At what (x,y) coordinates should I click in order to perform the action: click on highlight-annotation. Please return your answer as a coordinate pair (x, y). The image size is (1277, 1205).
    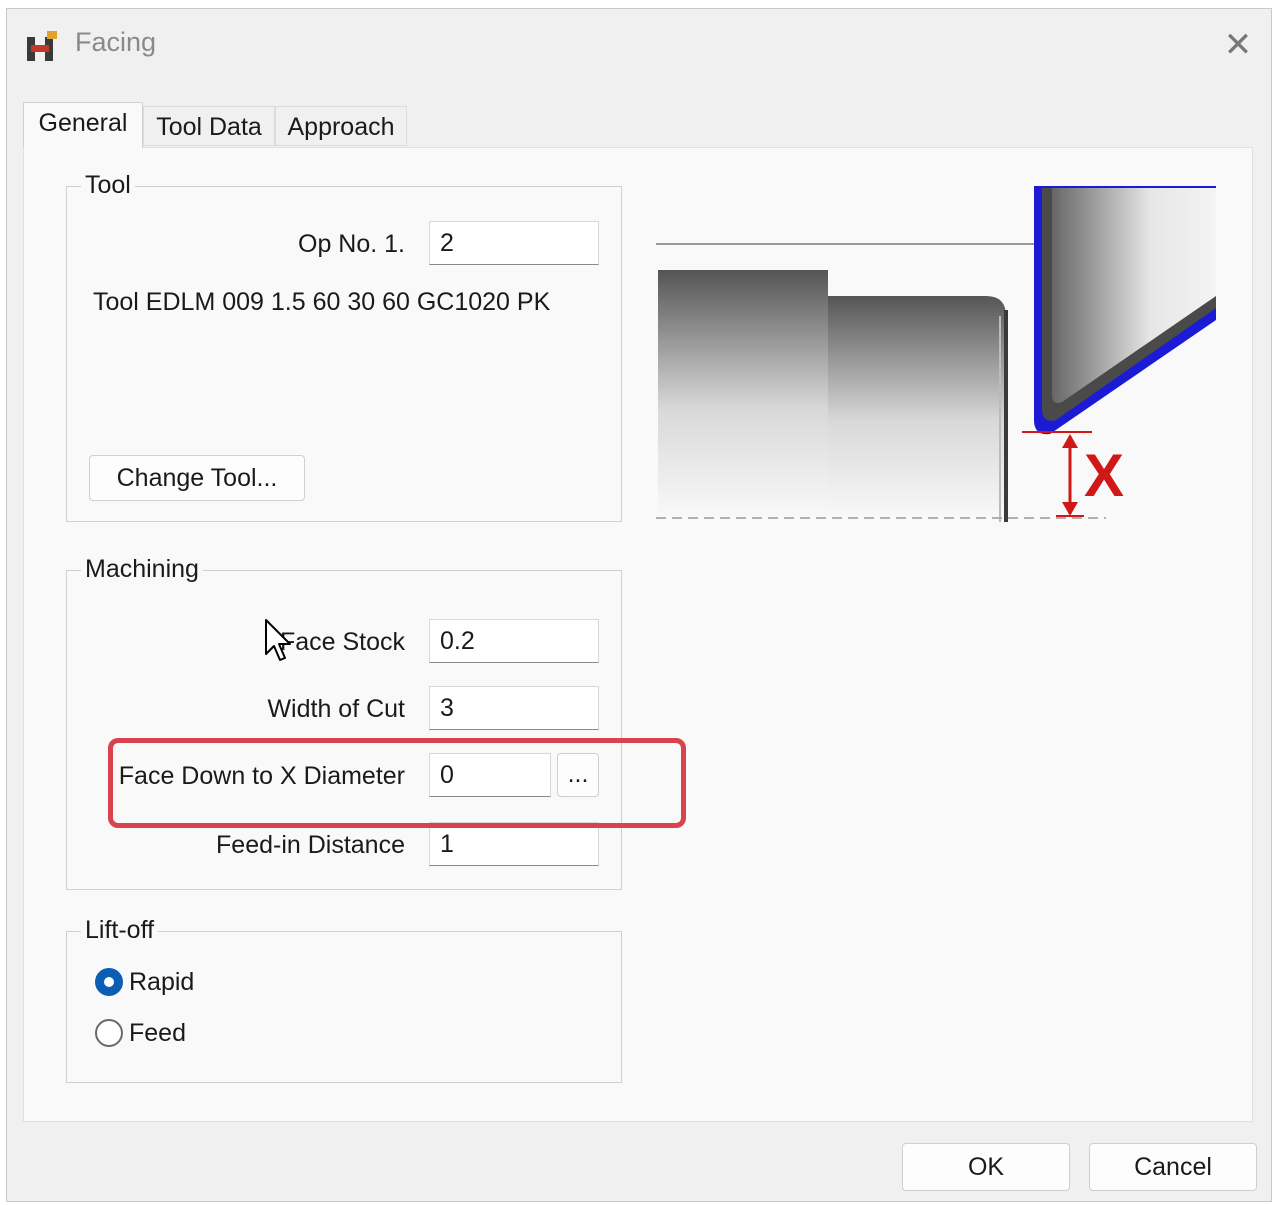
    Looking at the image, I should click on (397, 783).